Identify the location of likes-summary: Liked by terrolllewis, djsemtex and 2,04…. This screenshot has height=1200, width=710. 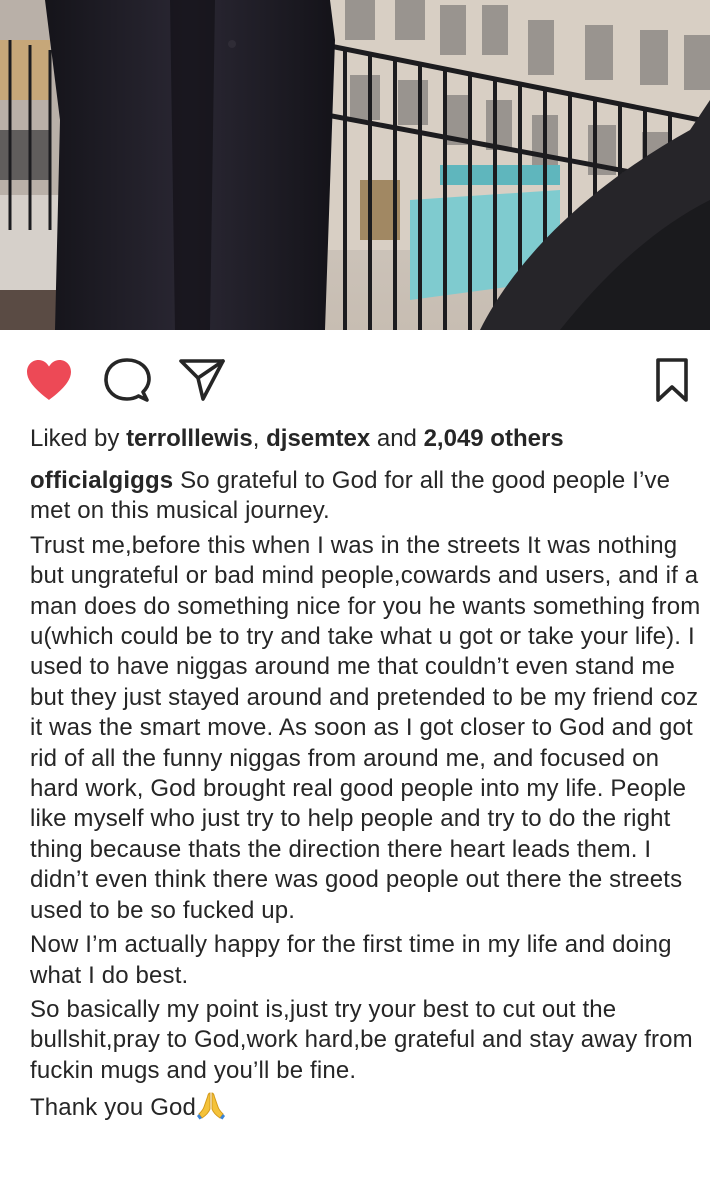
(365, 439).